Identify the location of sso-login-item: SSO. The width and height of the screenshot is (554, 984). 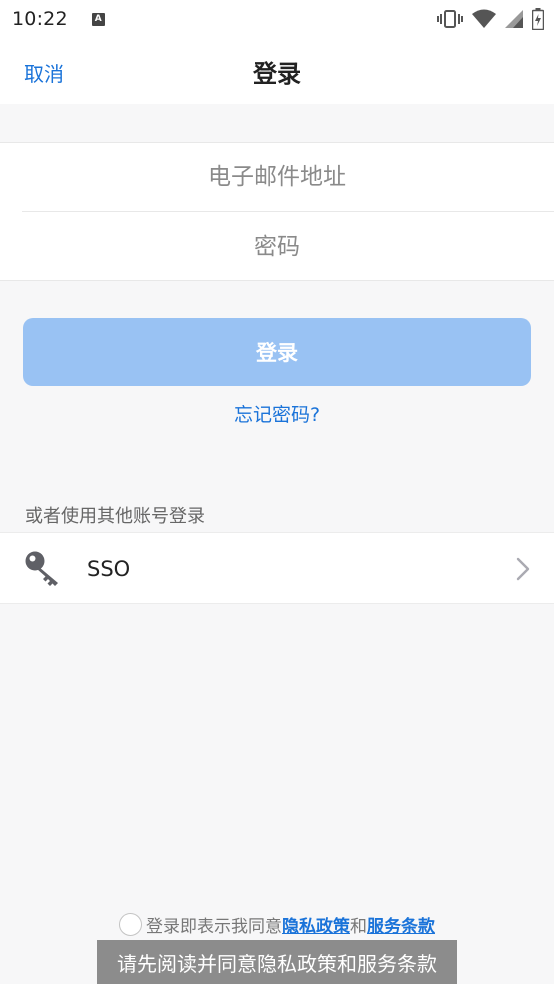
(277, 568).